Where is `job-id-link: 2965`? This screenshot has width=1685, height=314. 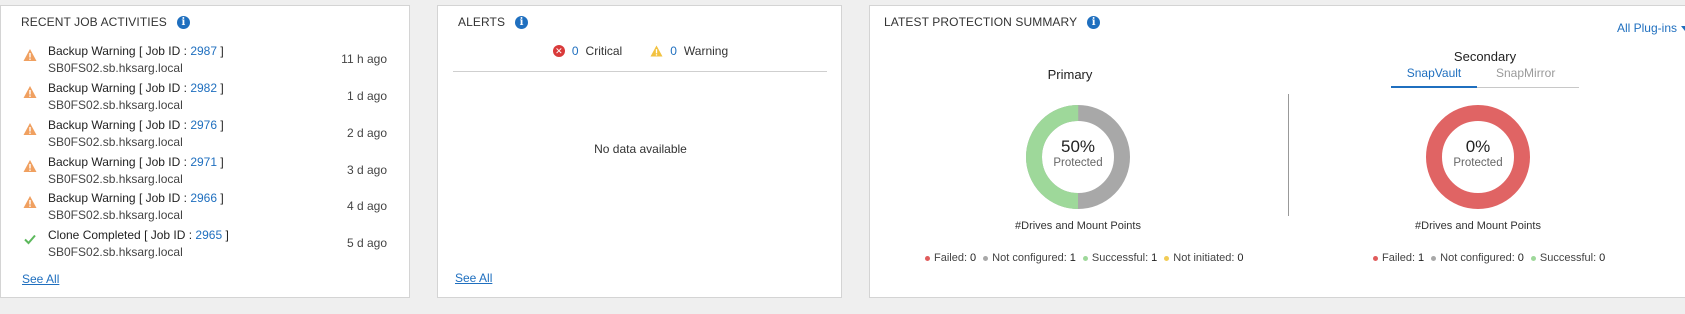
job-id-link: 2965 is located at coordinates (208, 235).